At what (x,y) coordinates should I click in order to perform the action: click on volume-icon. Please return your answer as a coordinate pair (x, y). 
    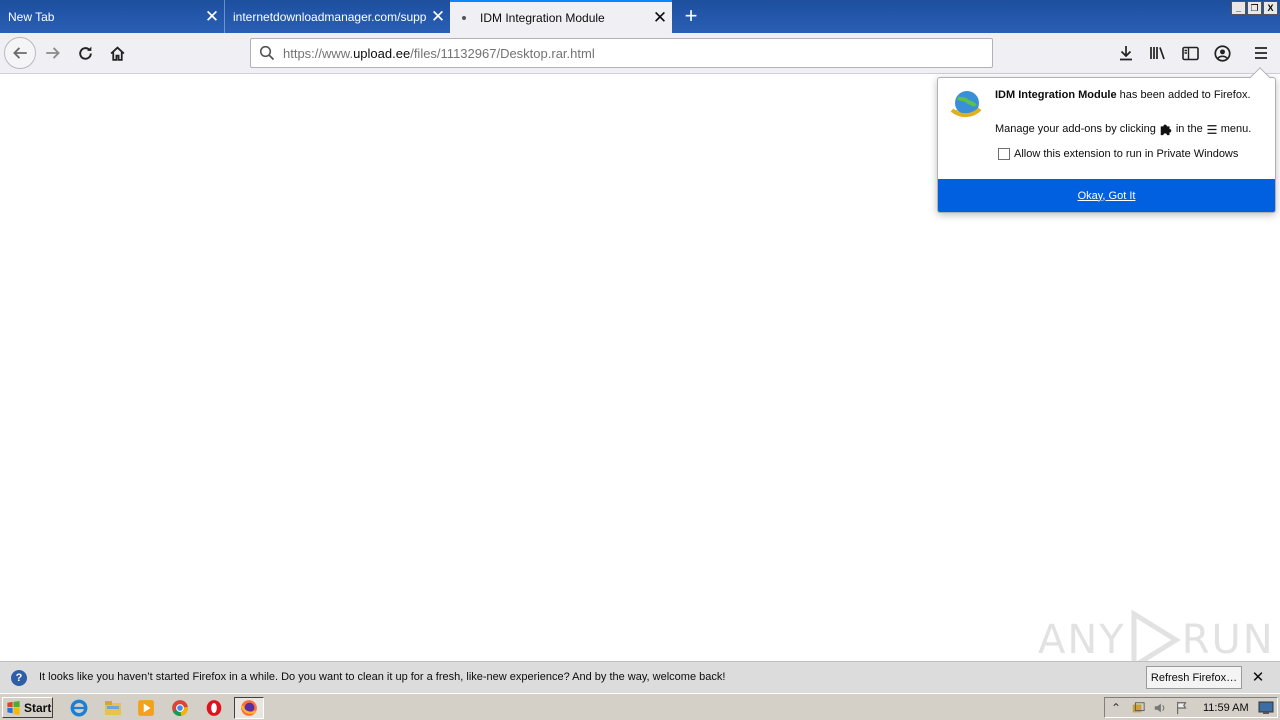
    Looking at the image, I should click on (1160, 708).